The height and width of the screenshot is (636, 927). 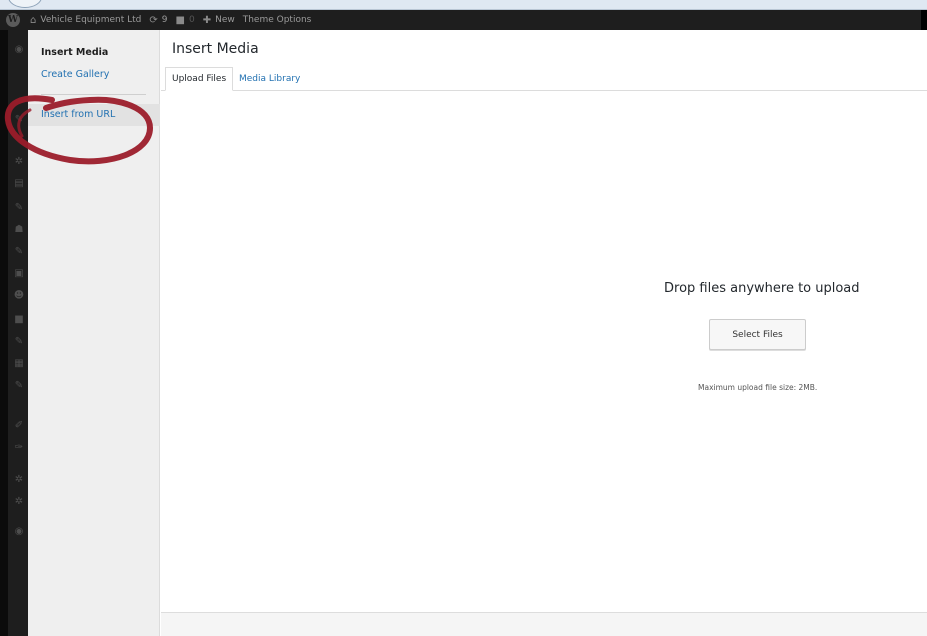 What do you see at coordinates (19, 532) in the screenshot?
I see `collapse-menu-icon: ◉` at bounding box center [19, 532].